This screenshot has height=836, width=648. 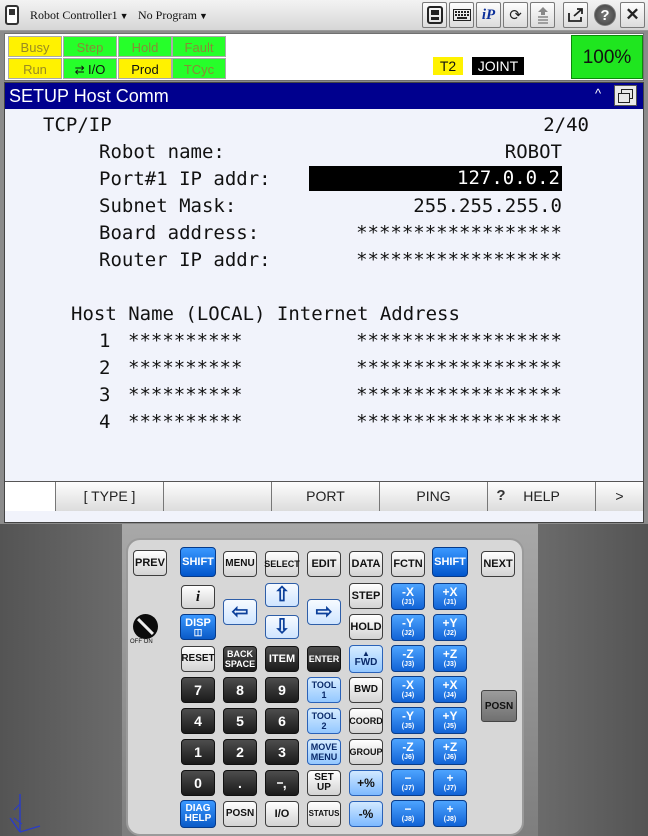 I want to click on jog-minus-j8-key: − (J8), so click(x=408, y=813).